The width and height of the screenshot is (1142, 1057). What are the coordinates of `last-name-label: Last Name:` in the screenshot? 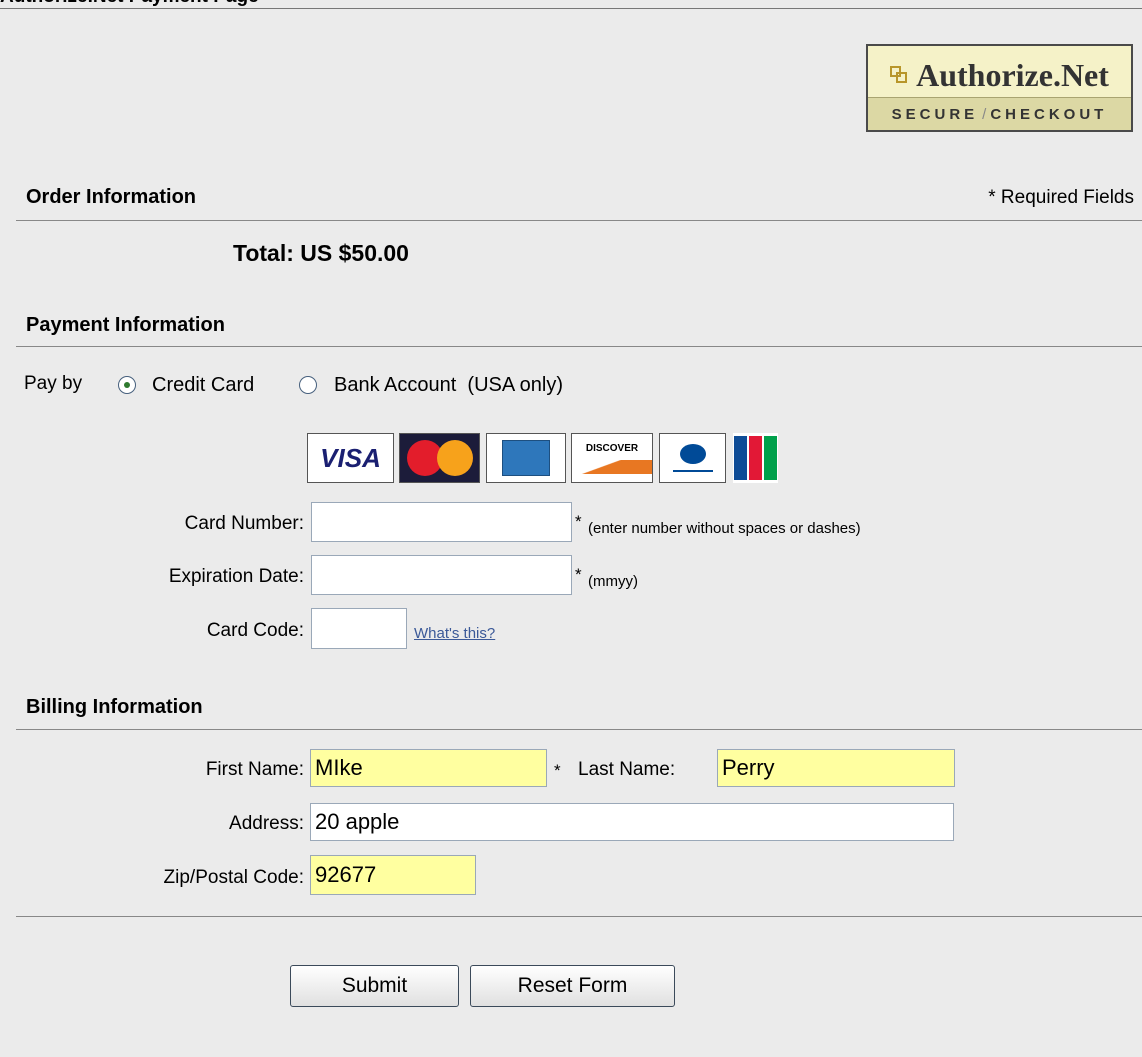 It's located at (627, 769).